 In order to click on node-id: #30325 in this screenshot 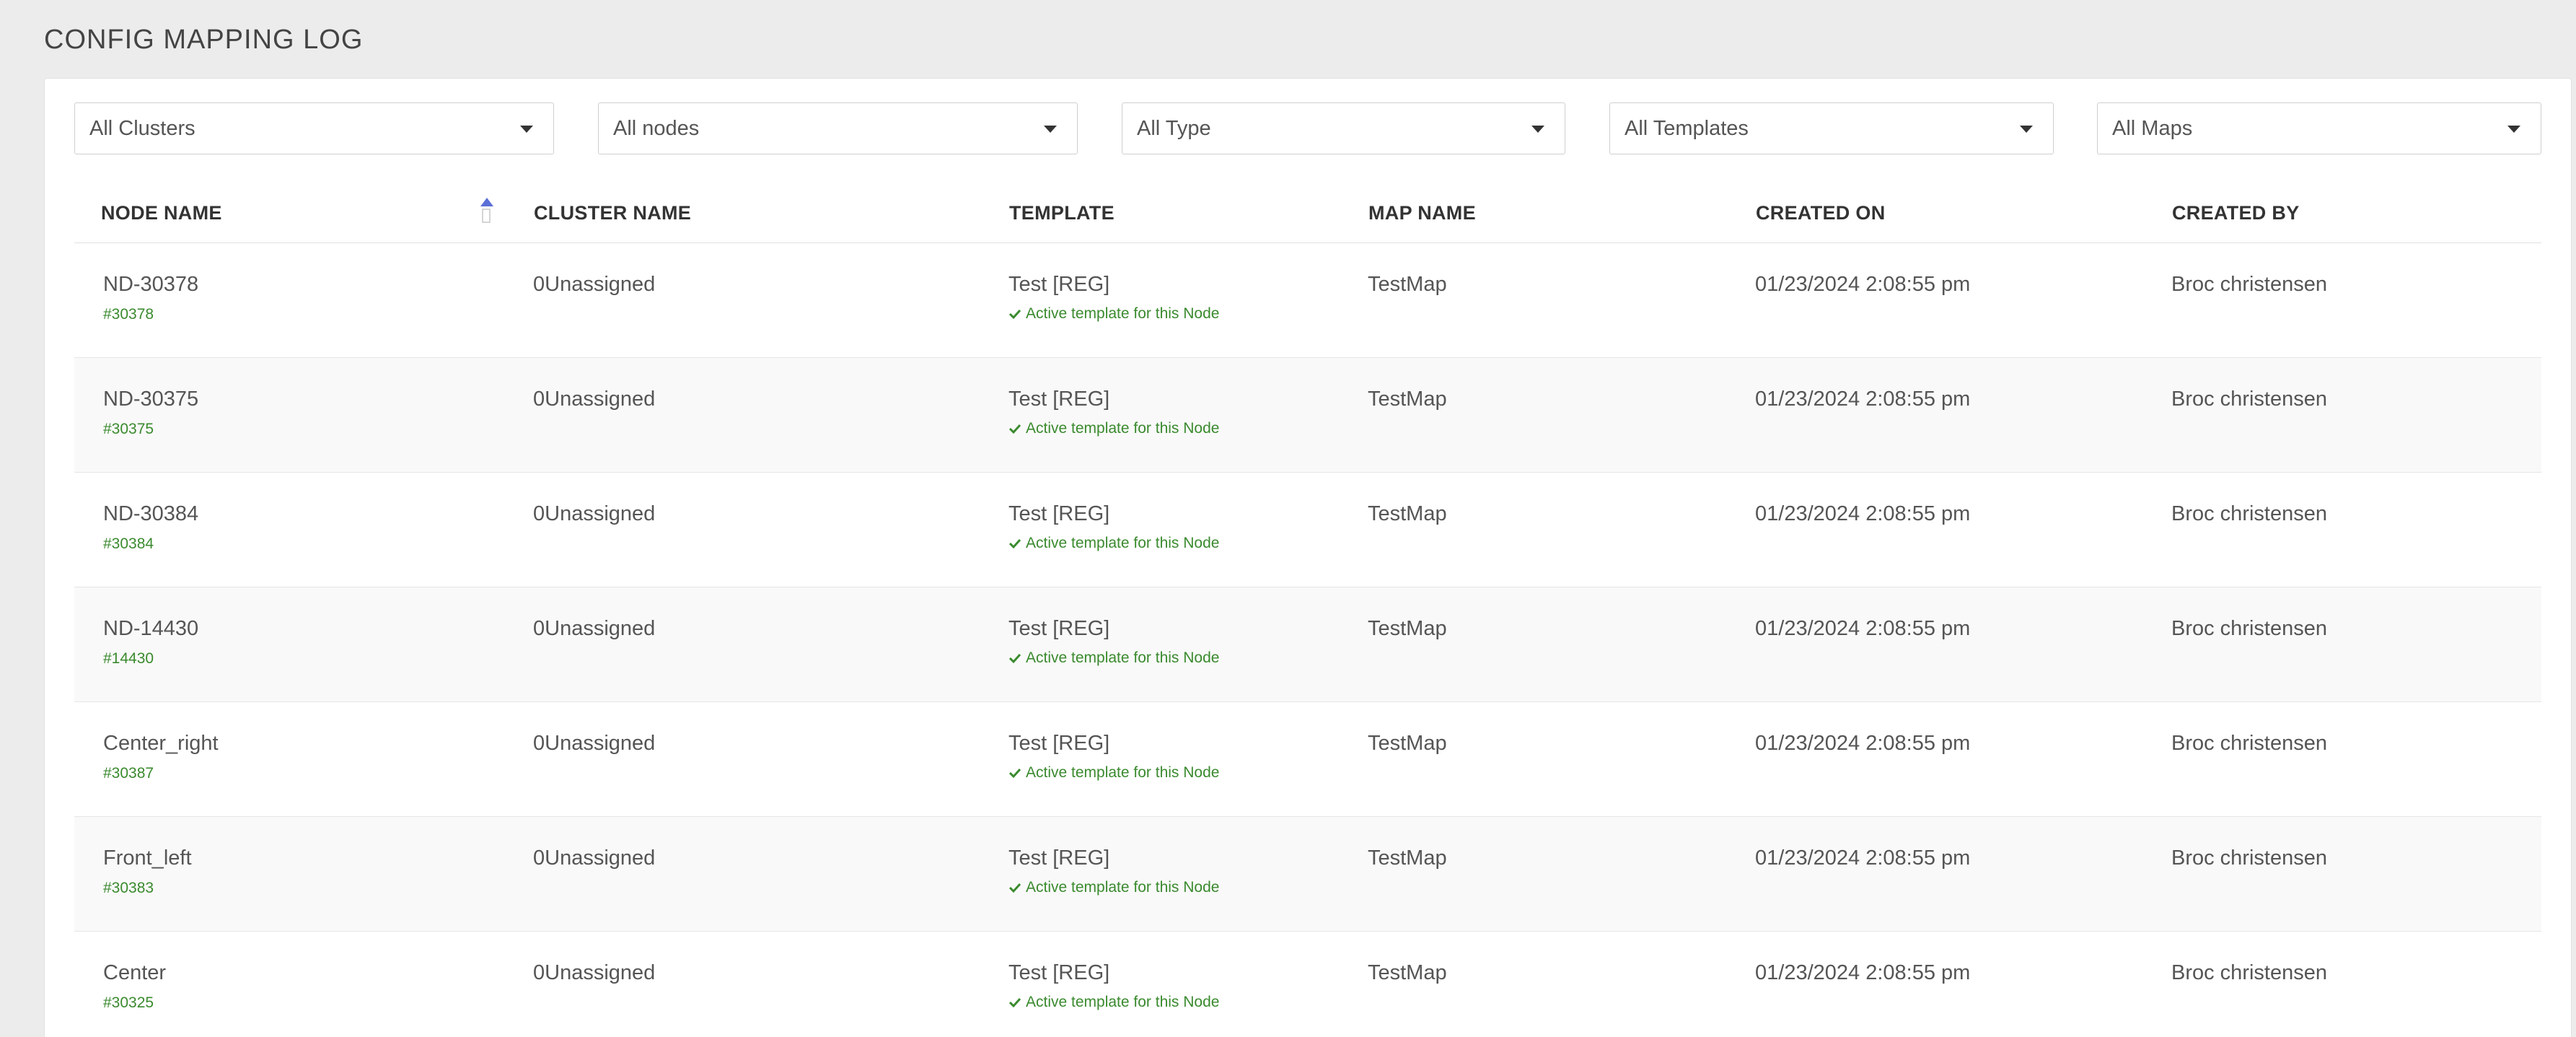, I will do `click(128, 1002)`.